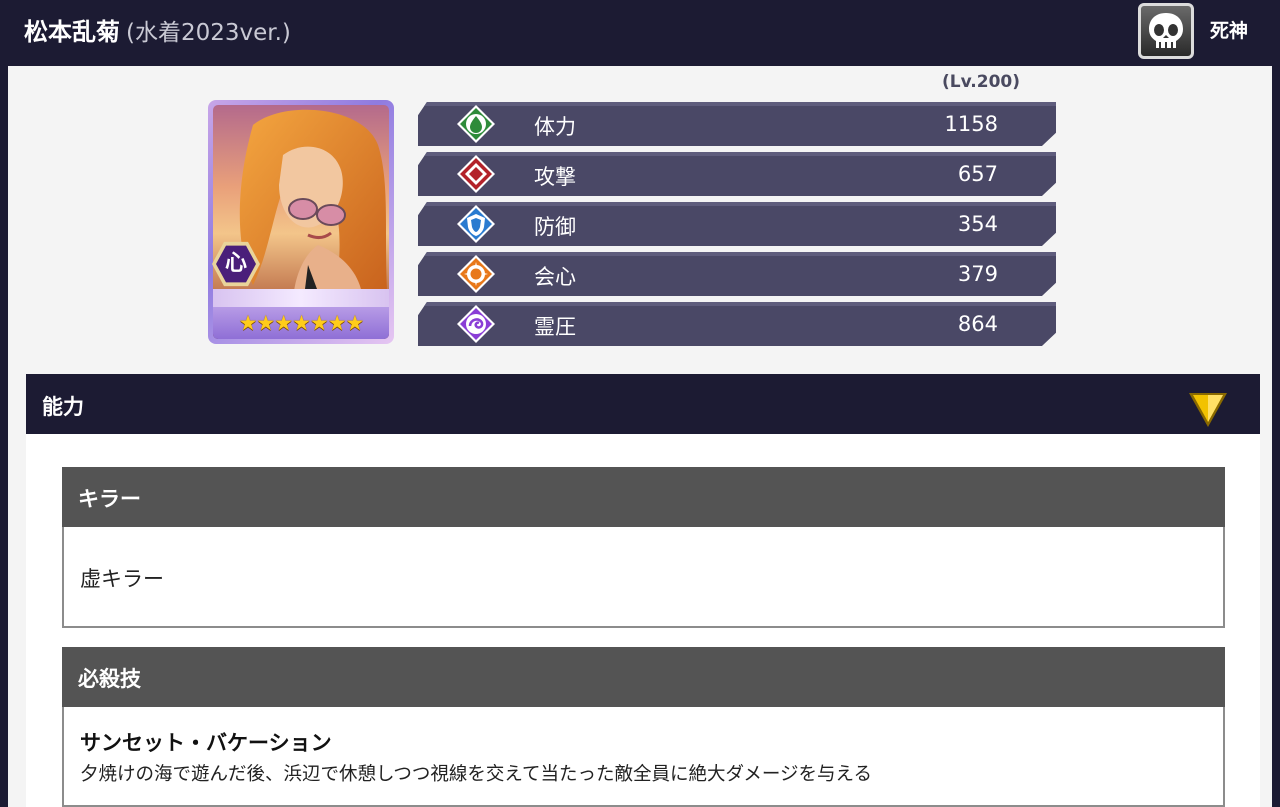 The width and height of the screenshot is (1280, 807). What do you see at coordinates (476, 174) in the screenshot?
I see `attack-icon` at bounding box center [476, 174].